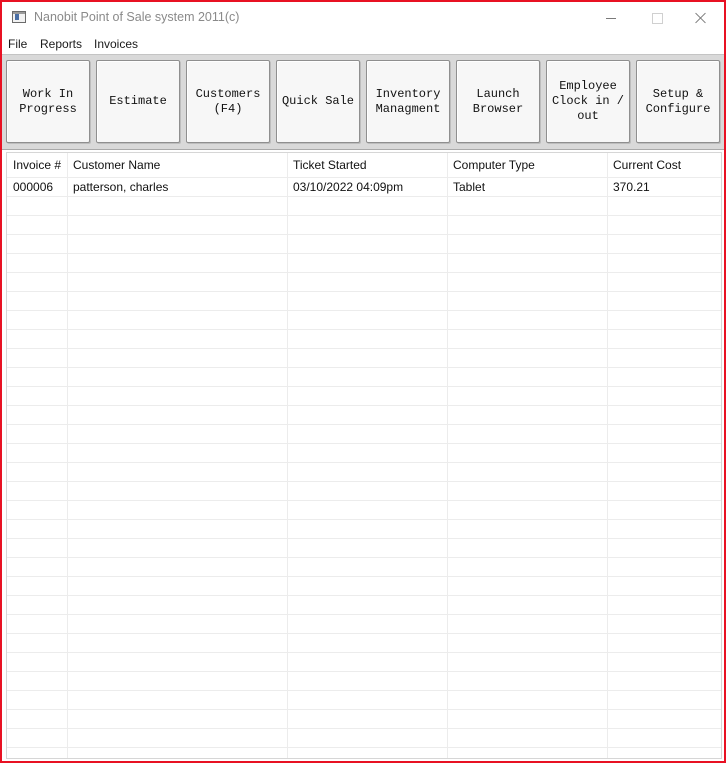  What do you see at coordinates (678, 101) in the screenshot?
I see `setup-configure-button: Setup & Configure` at bounding box center [678, 101].